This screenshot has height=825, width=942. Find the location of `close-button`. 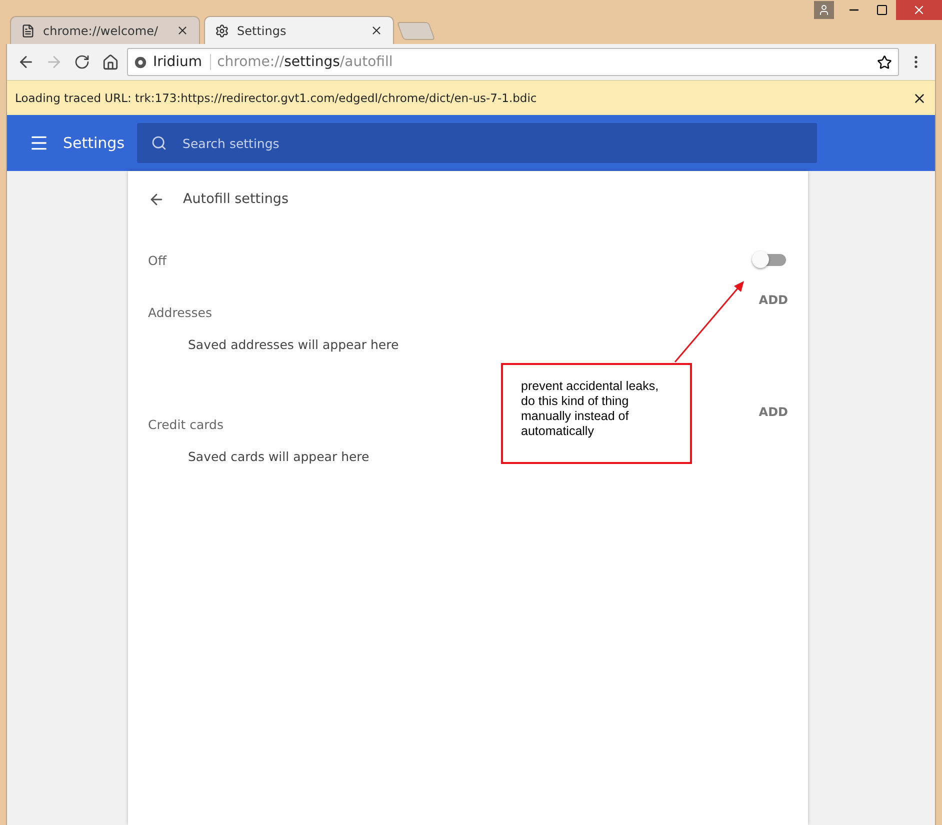

close-button is located at coordinates (919, 10).